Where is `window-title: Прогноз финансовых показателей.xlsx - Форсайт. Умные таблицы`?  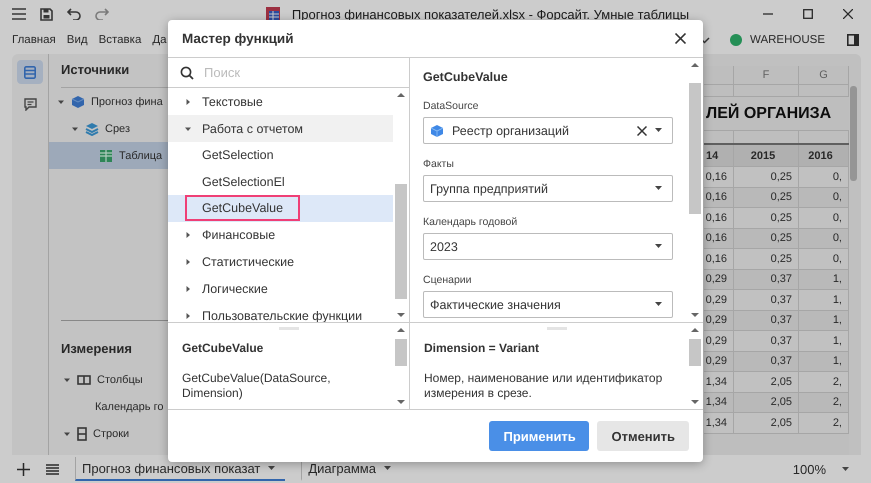
window-title: Прогноз финансовых показателей.xlsx - Форсайт. Умные таблицы is located at coordinates (491, 14).